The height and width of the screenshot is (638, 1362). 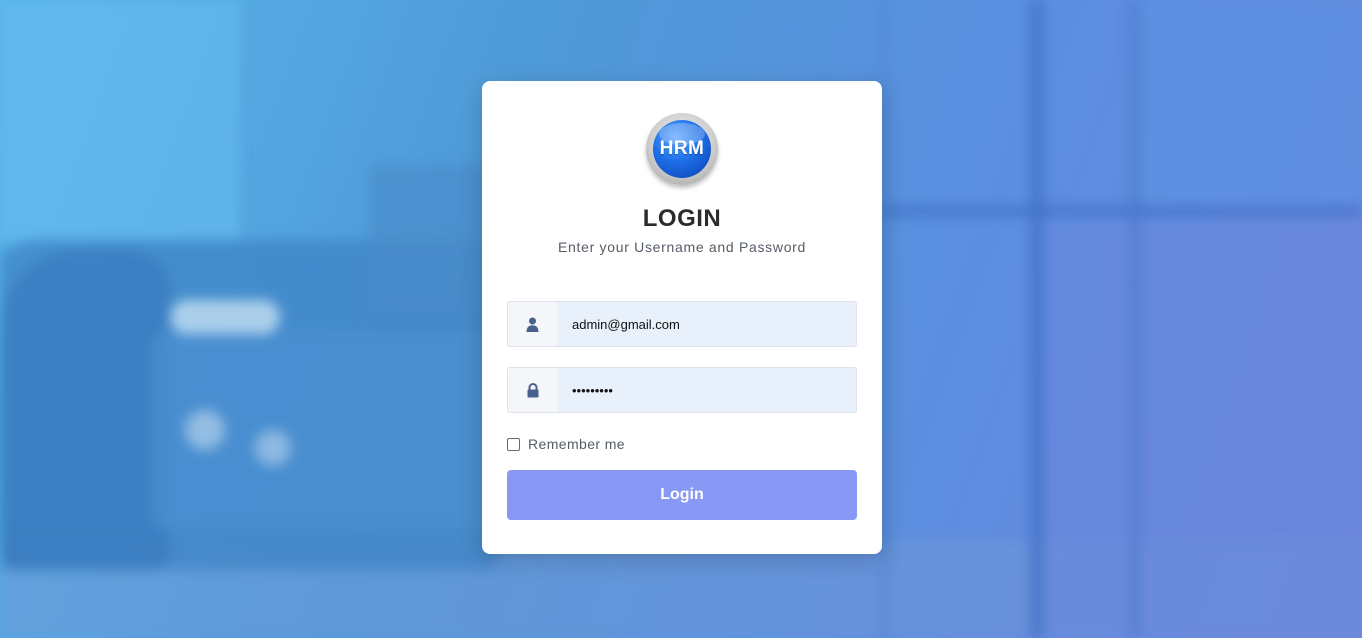 I want to click on password-input, so click(x=707, y=390).